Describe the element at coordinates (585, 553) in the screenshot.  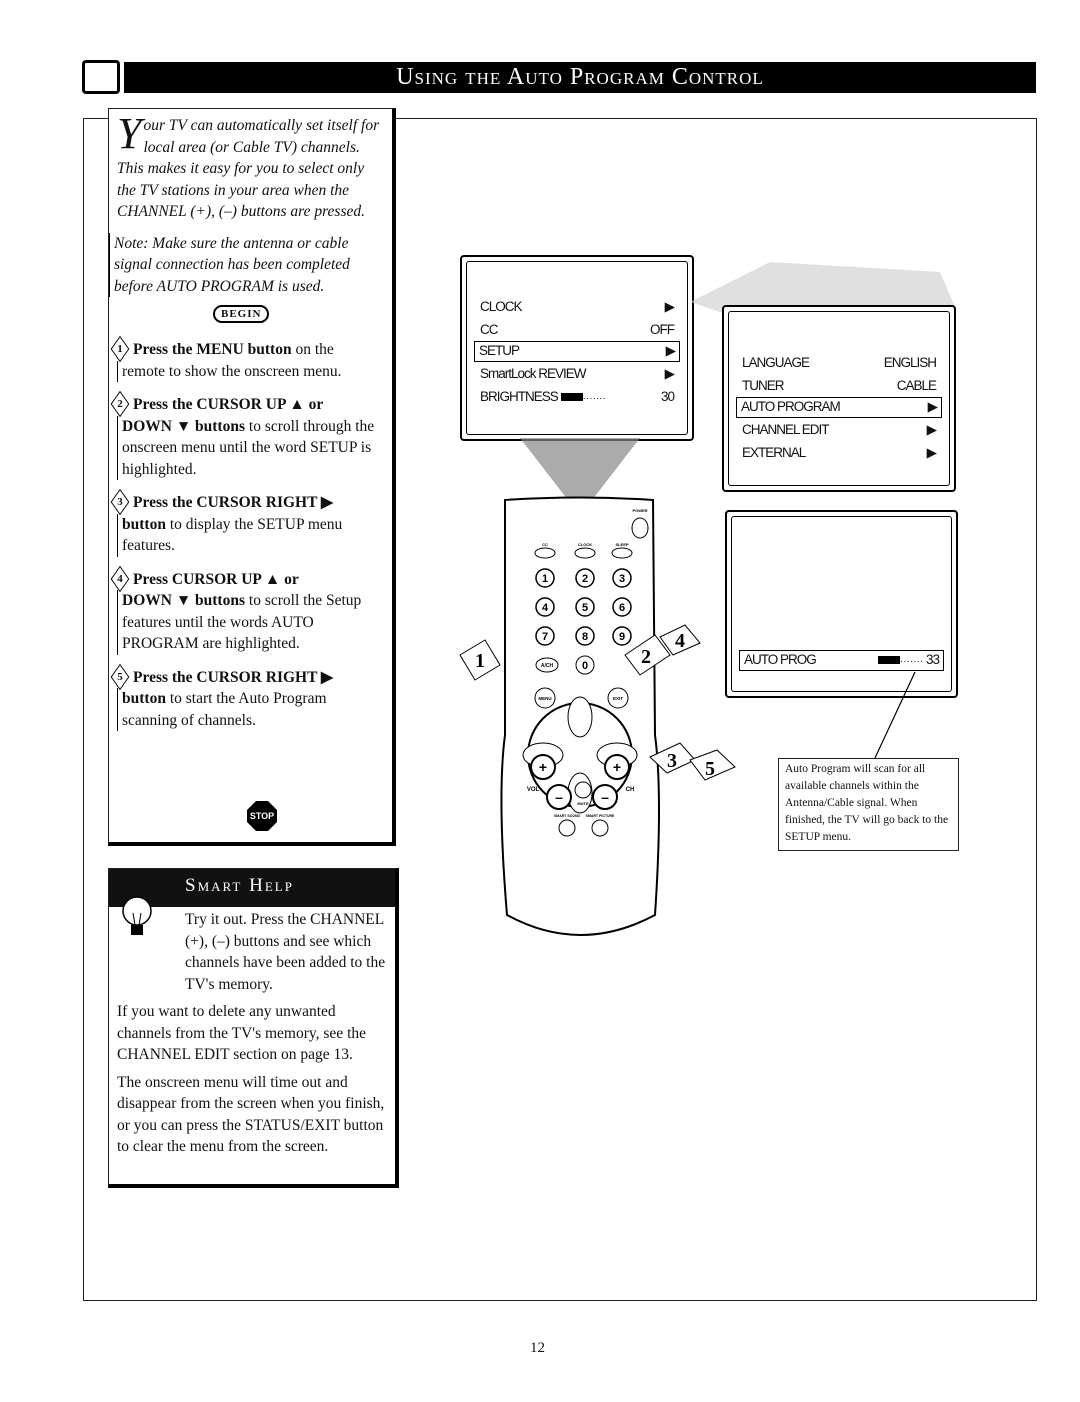
I see `clock-button` at that location.